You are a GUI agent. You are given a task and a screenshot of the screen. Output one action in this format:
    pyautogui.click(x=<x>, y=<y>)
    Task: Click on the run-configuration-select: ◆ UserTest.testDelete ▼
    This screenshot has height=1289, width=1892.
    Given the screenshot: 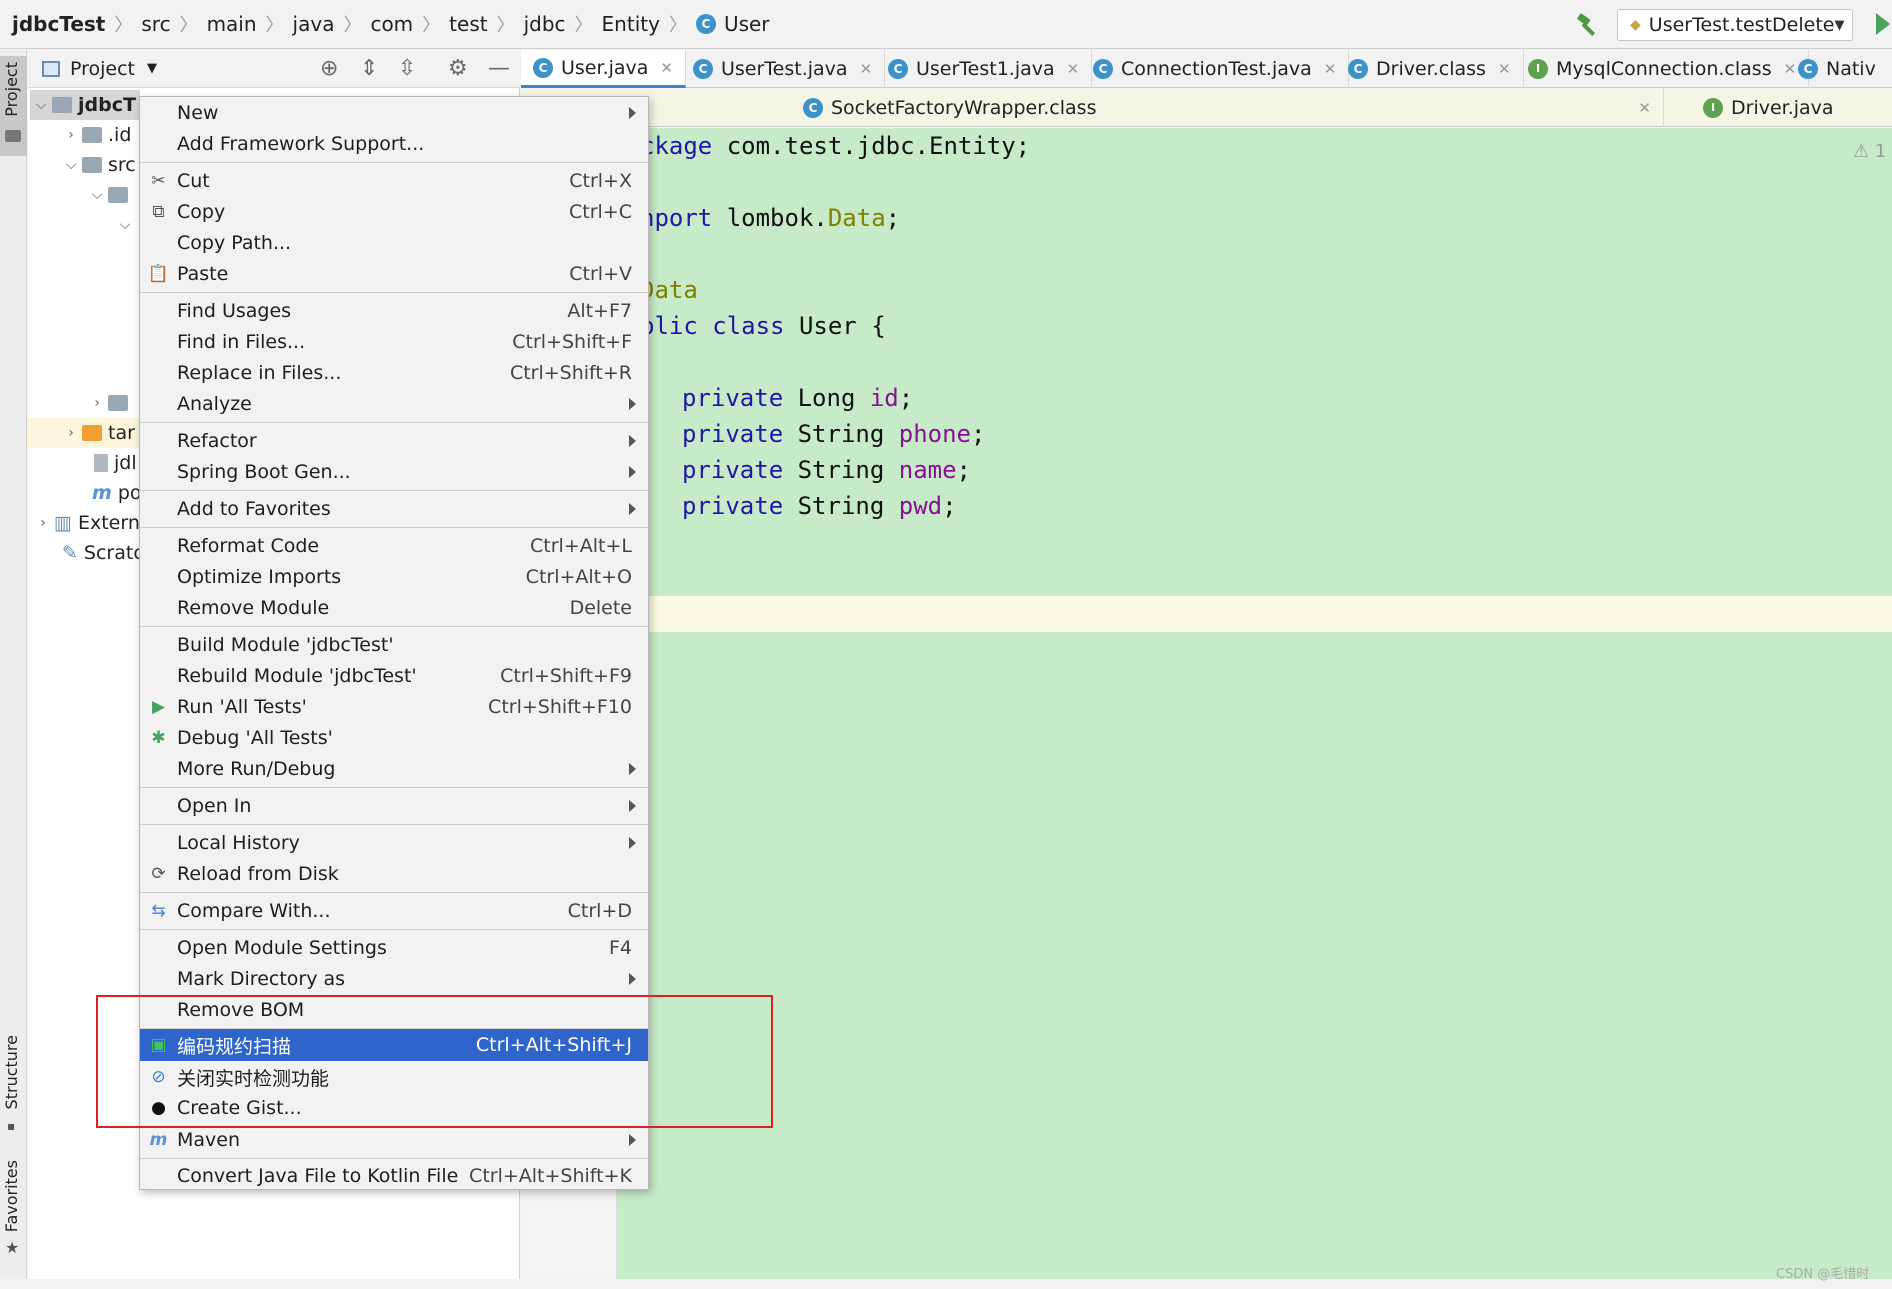 What is the action you would take?
    pyautogui.click(x=1735, y=25)
    